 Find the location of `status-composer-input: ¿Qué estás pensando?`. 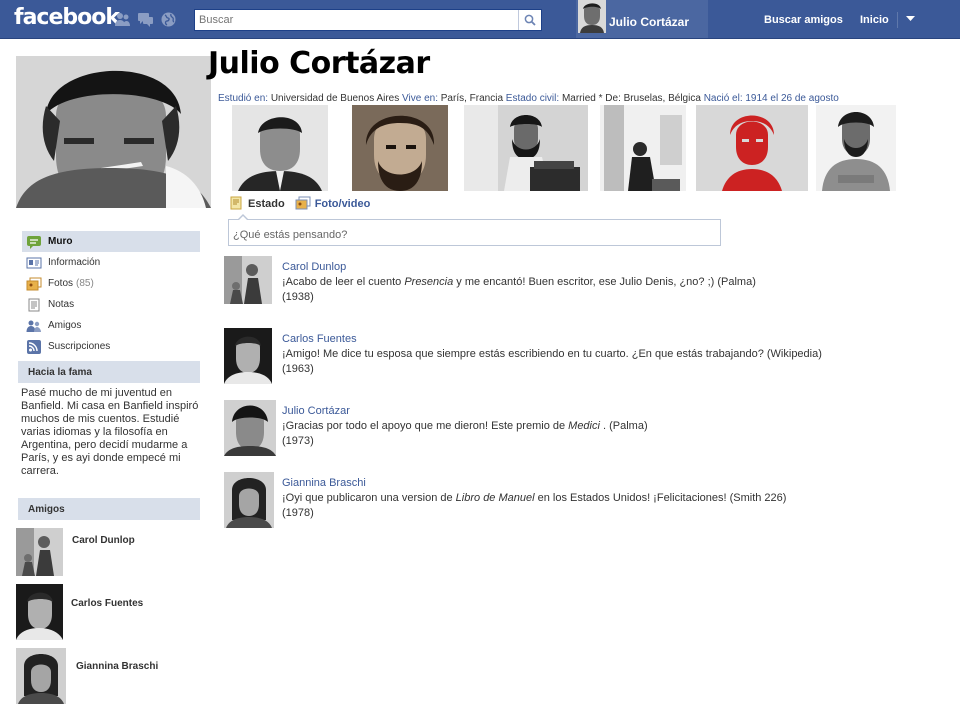

status-composer-input: ¿Qué estás pensando? is located at coordinates (474, 230).